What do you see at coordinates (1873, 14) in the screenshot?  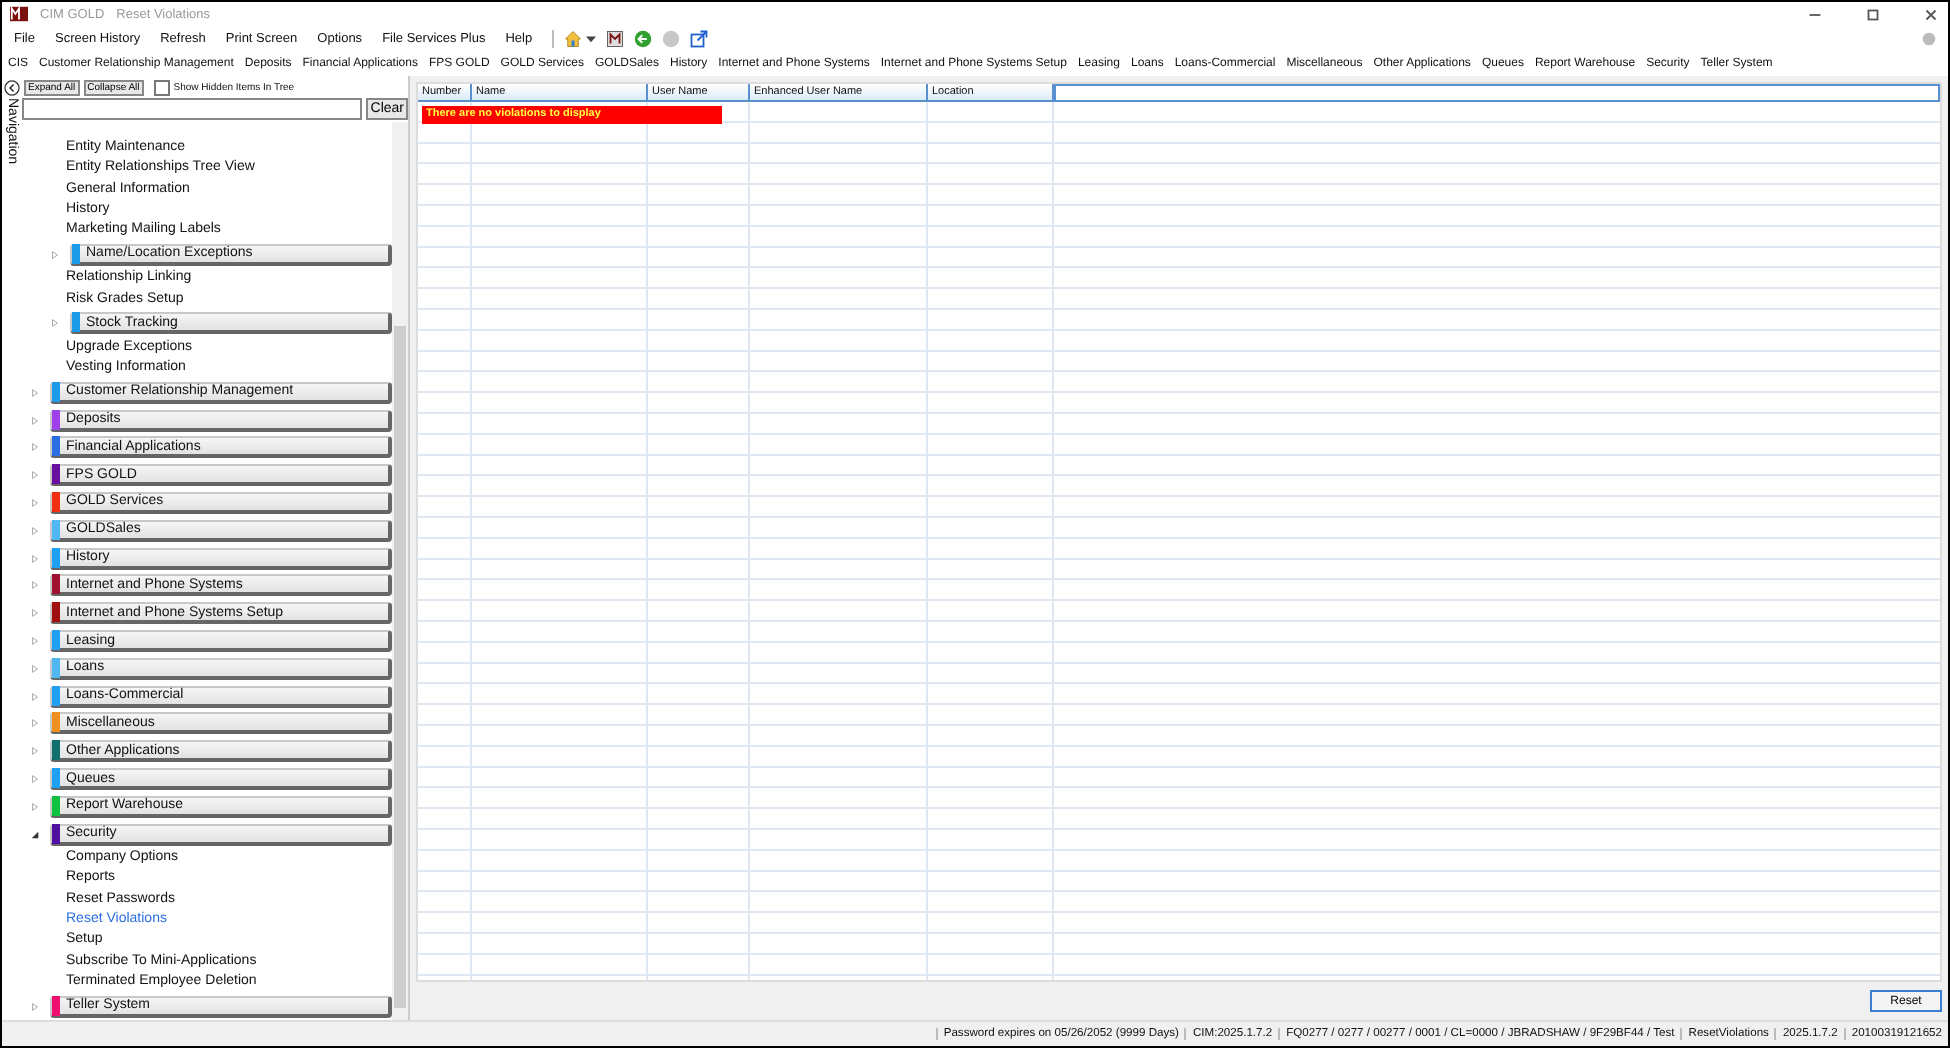 I see `maximize-icon` at bounding box center [1873, 14].